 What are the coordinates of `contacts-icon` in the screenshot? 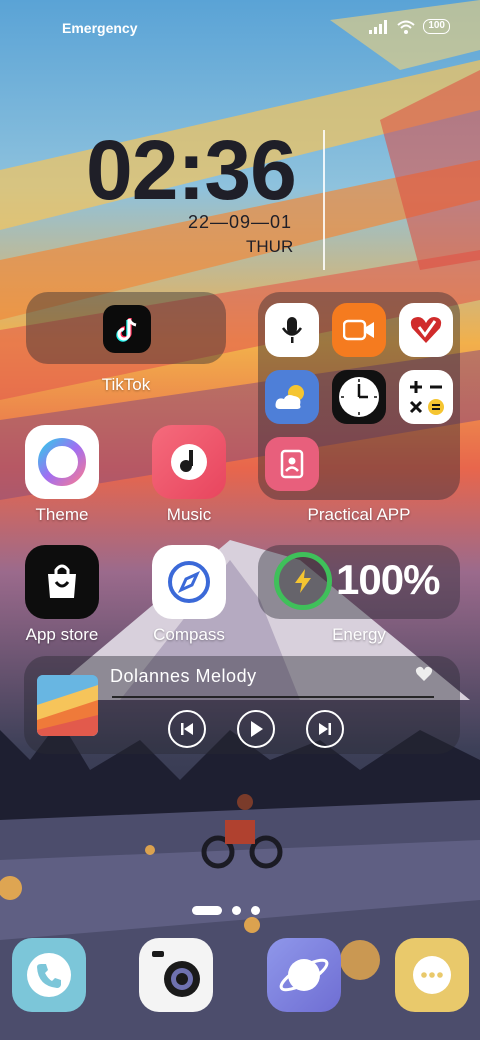 It's located at (292, 464).